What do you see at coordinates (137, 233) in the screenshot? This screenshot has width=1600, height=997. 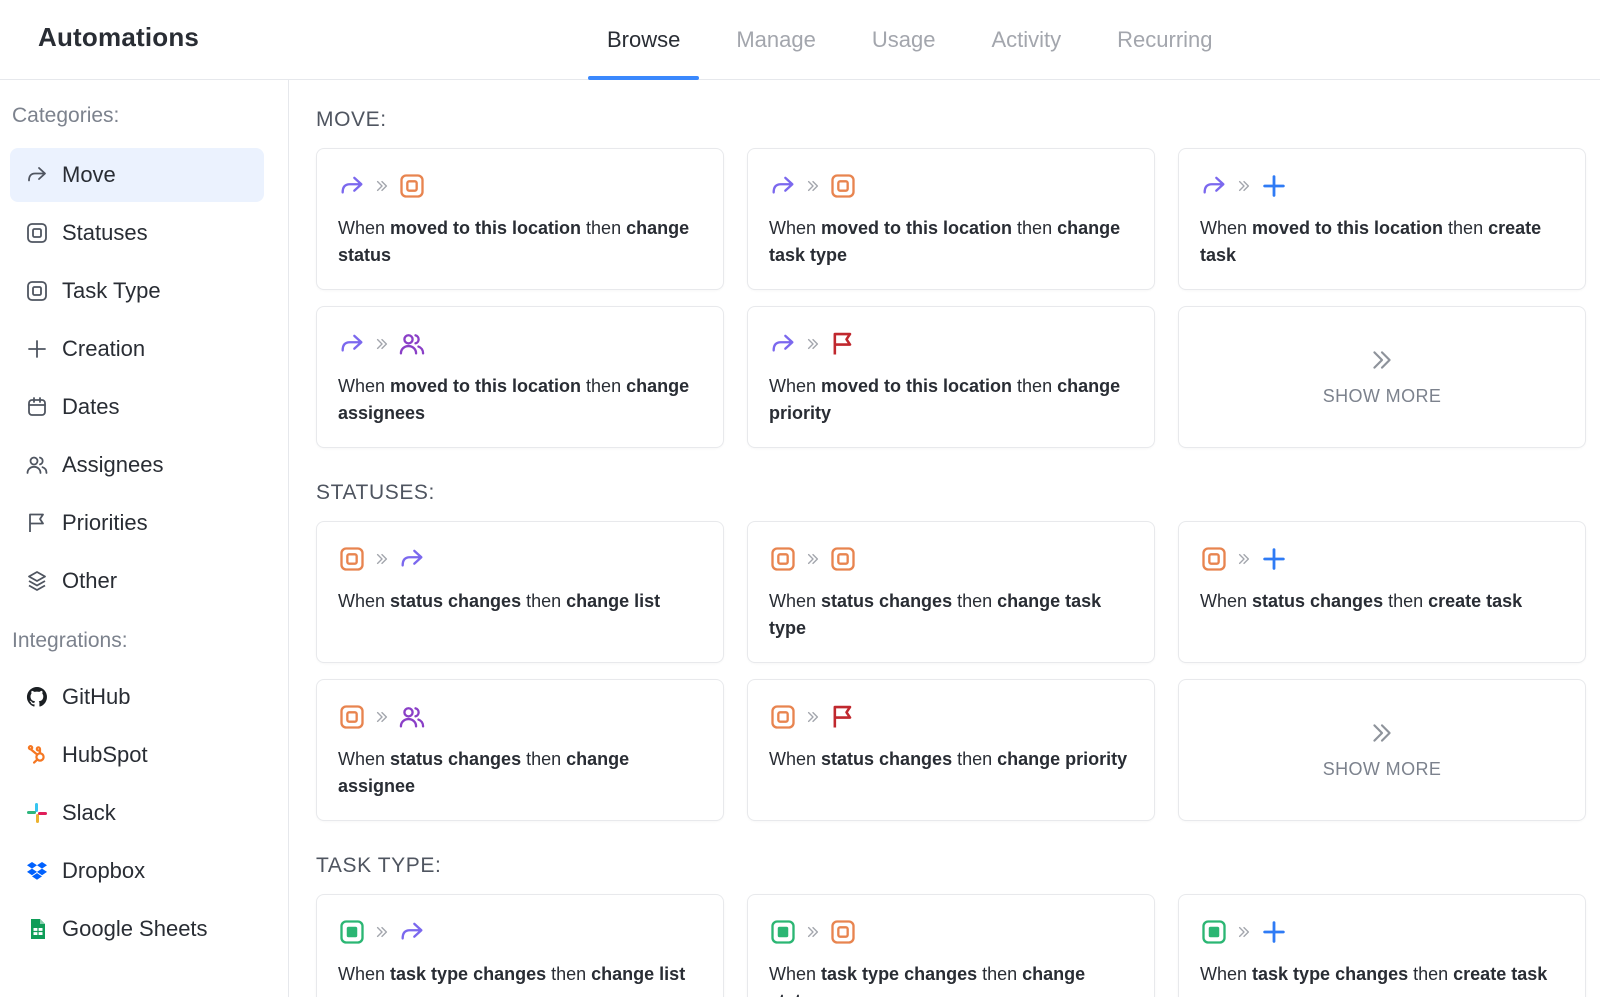 I see `sidebar-item-statuses: Statuses` at bounding box center [137, 233].